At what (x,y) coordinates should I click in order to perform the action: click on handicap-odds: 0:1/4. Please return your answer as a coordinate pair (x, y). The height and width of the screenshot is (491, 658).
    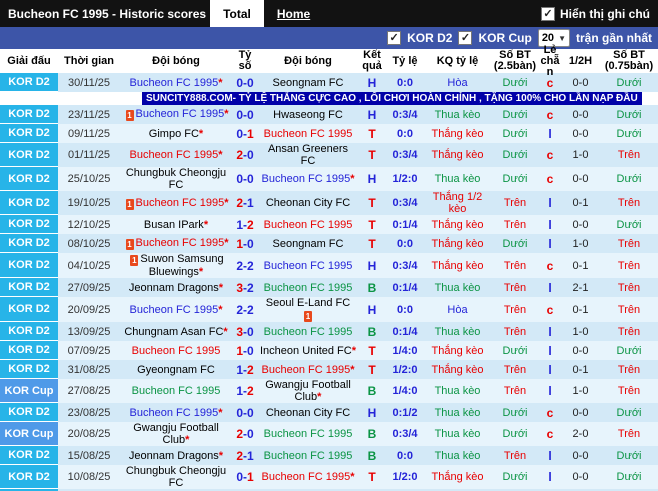
    Looking at the image, I should click on (405, 331).